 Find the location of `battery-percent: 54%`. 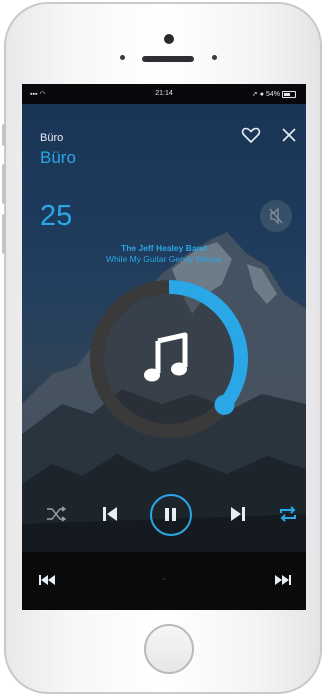

battery-percent: 54% is located at coordinates (272, 94).